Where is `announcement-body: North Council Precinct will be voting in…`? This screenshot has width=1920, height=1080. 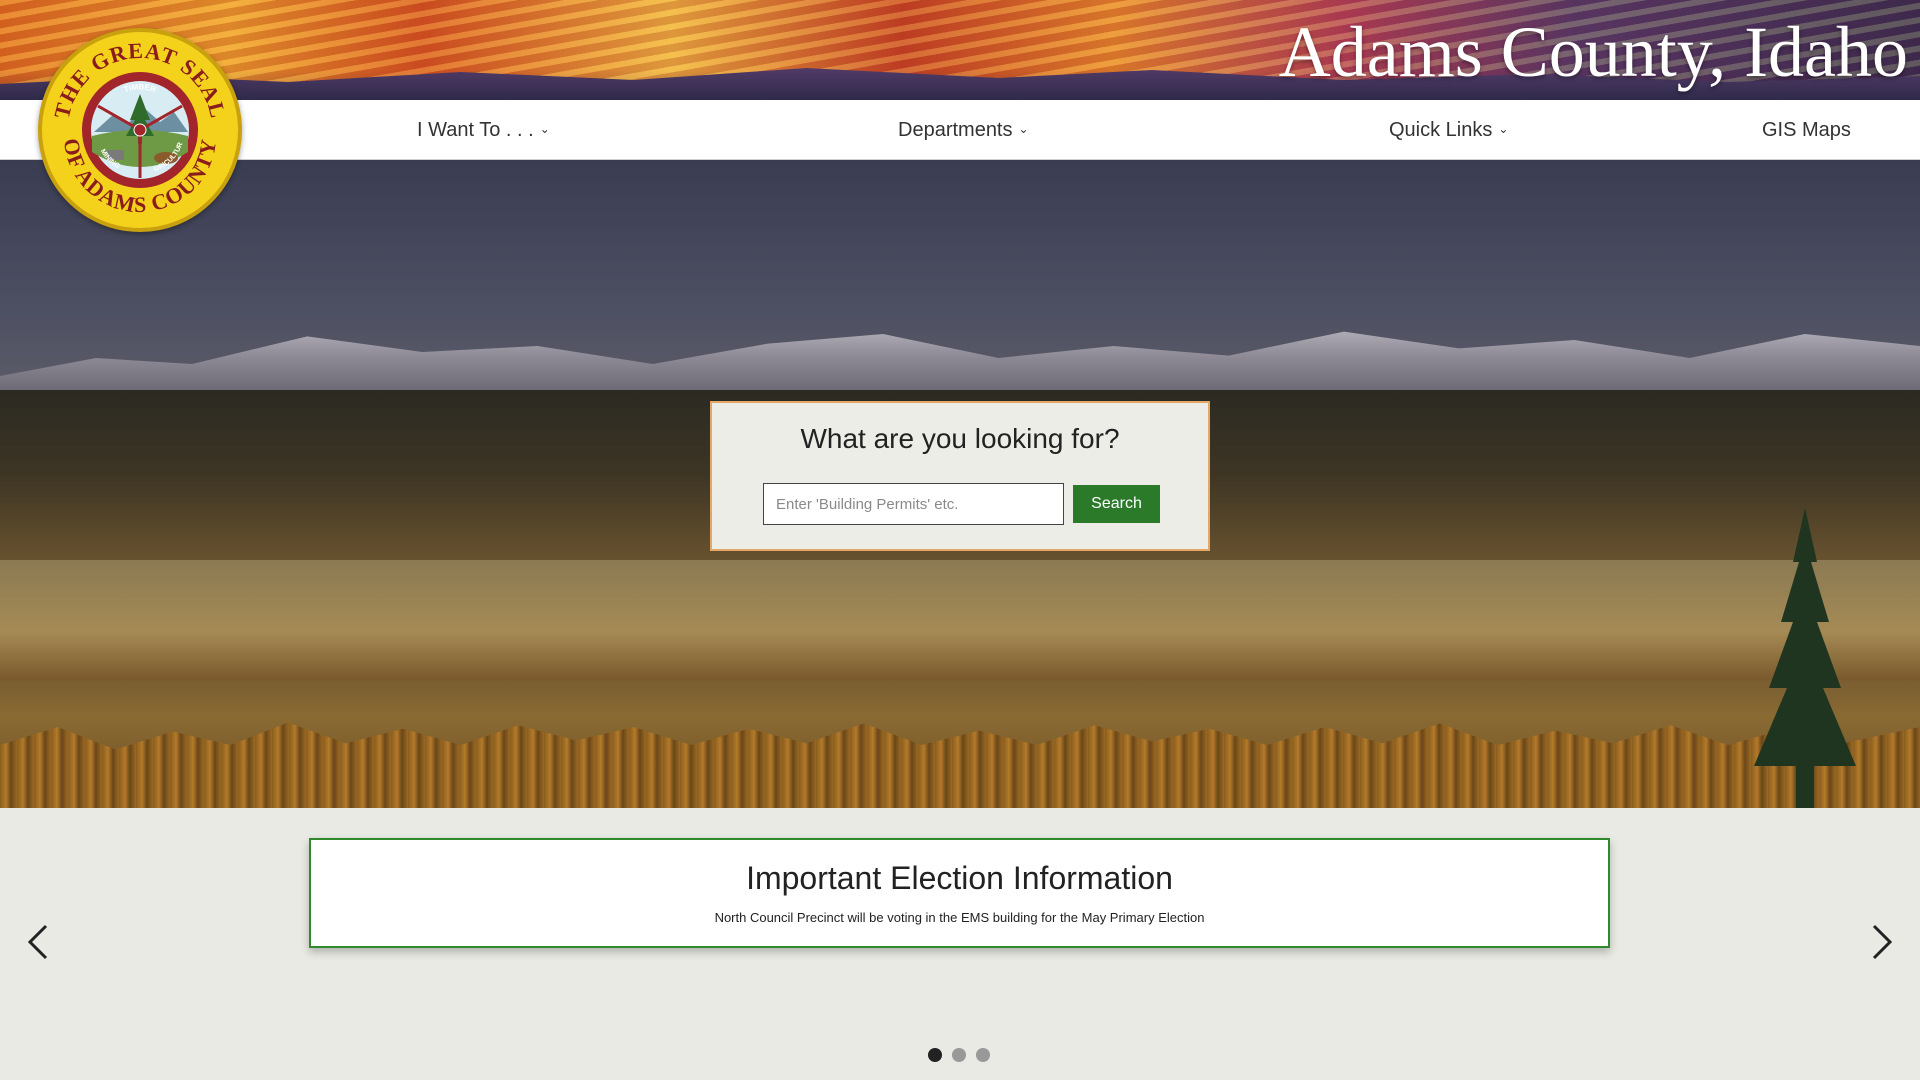 announcement-body: North Council Precinct will be voting in… is located at coordinates (959, 917).